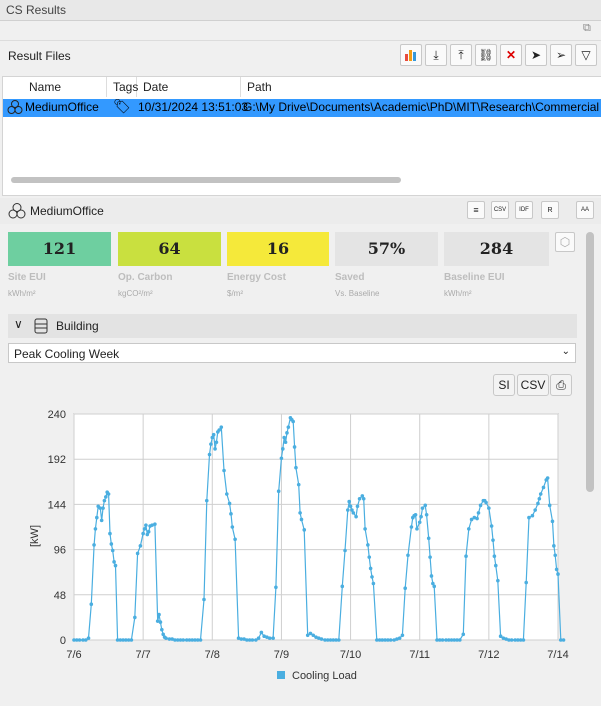 Image resolution: width=601 pixels, height=706 pixels. Describe the element at coordinates (62, 107) in the screenshot. I see `row-name: MediumOffice` at that location.